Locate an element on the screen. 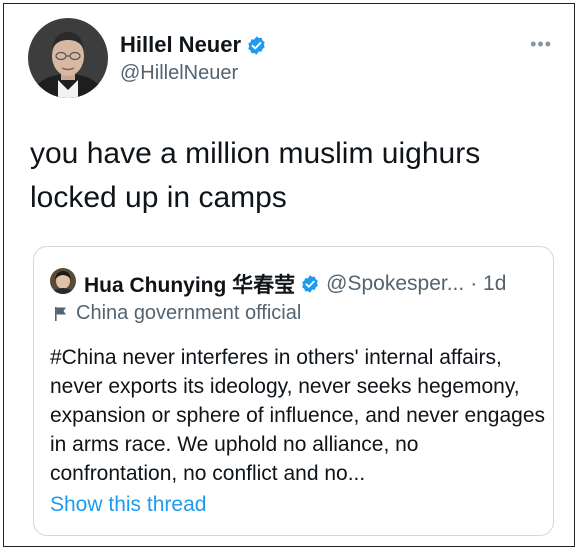 This screenshot has width=580, height=551. author-name: Hillel Neuer is located at coordinates (180, 45).